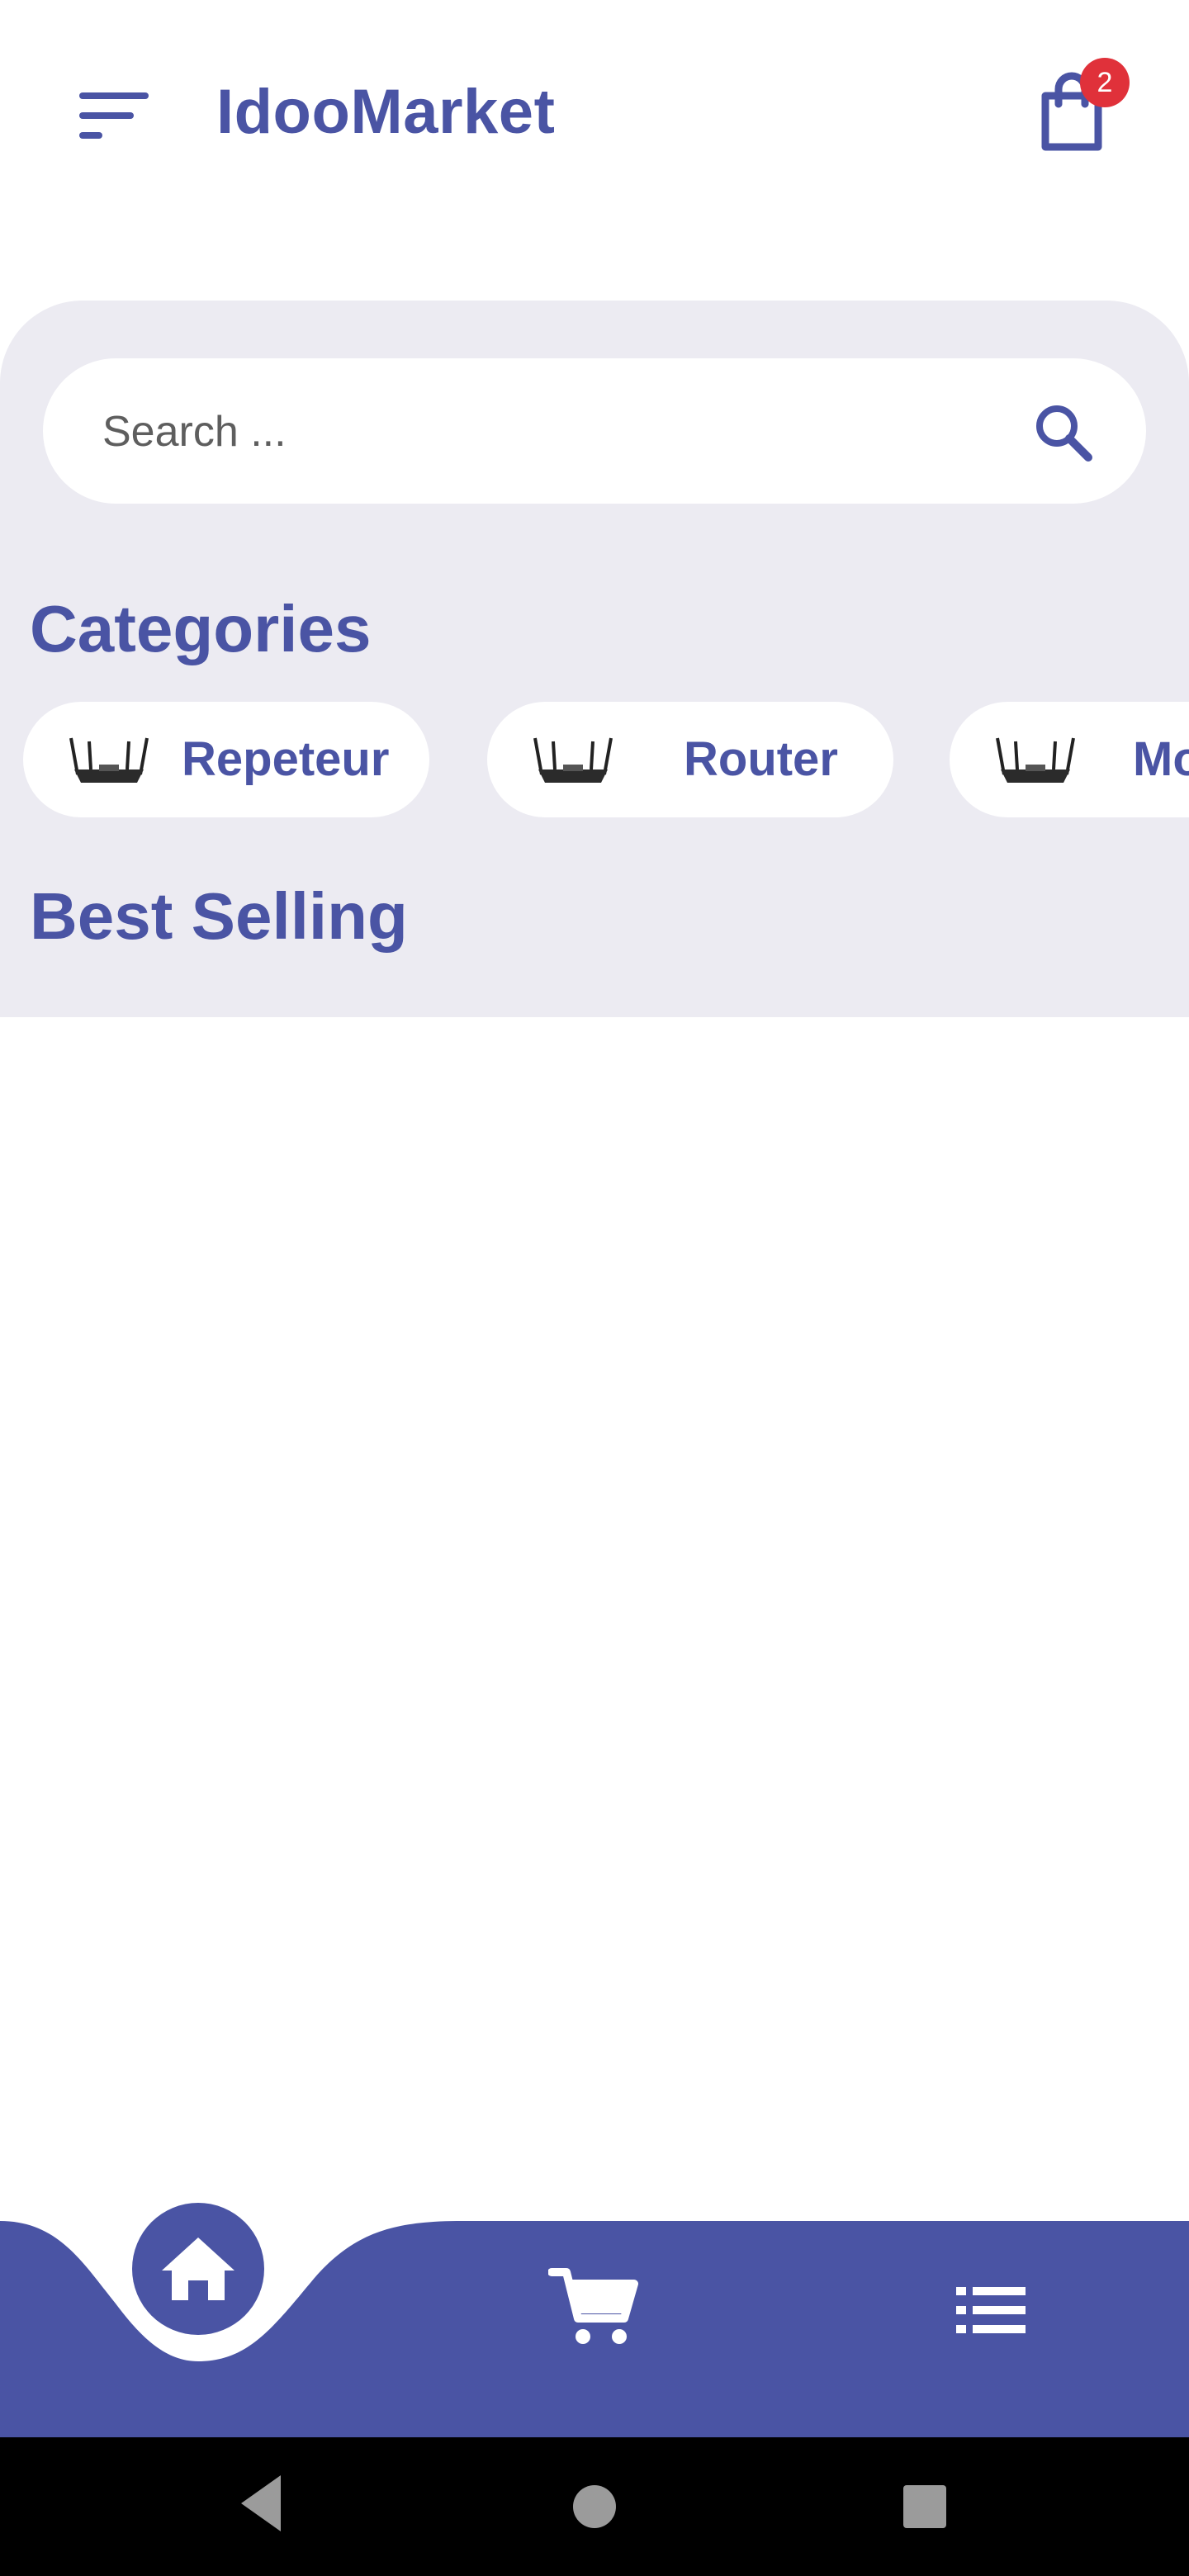 This screenshot has width=1189, height=2576. What do you see at coordinates (1063, 433) in the screenshot?
I see `search-icon` at bounding box center [1063, 433].